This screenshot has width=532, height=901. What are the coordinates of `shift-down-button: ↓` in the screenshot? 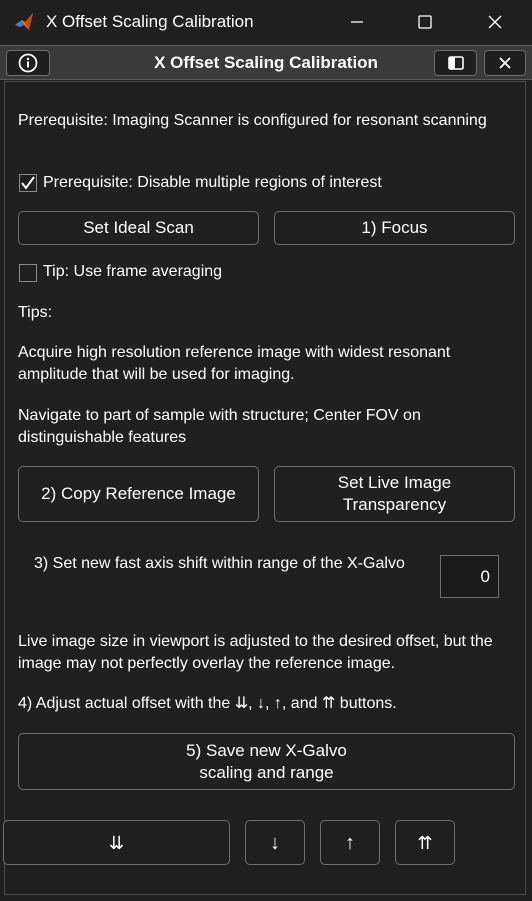 It's located at (275, 842).